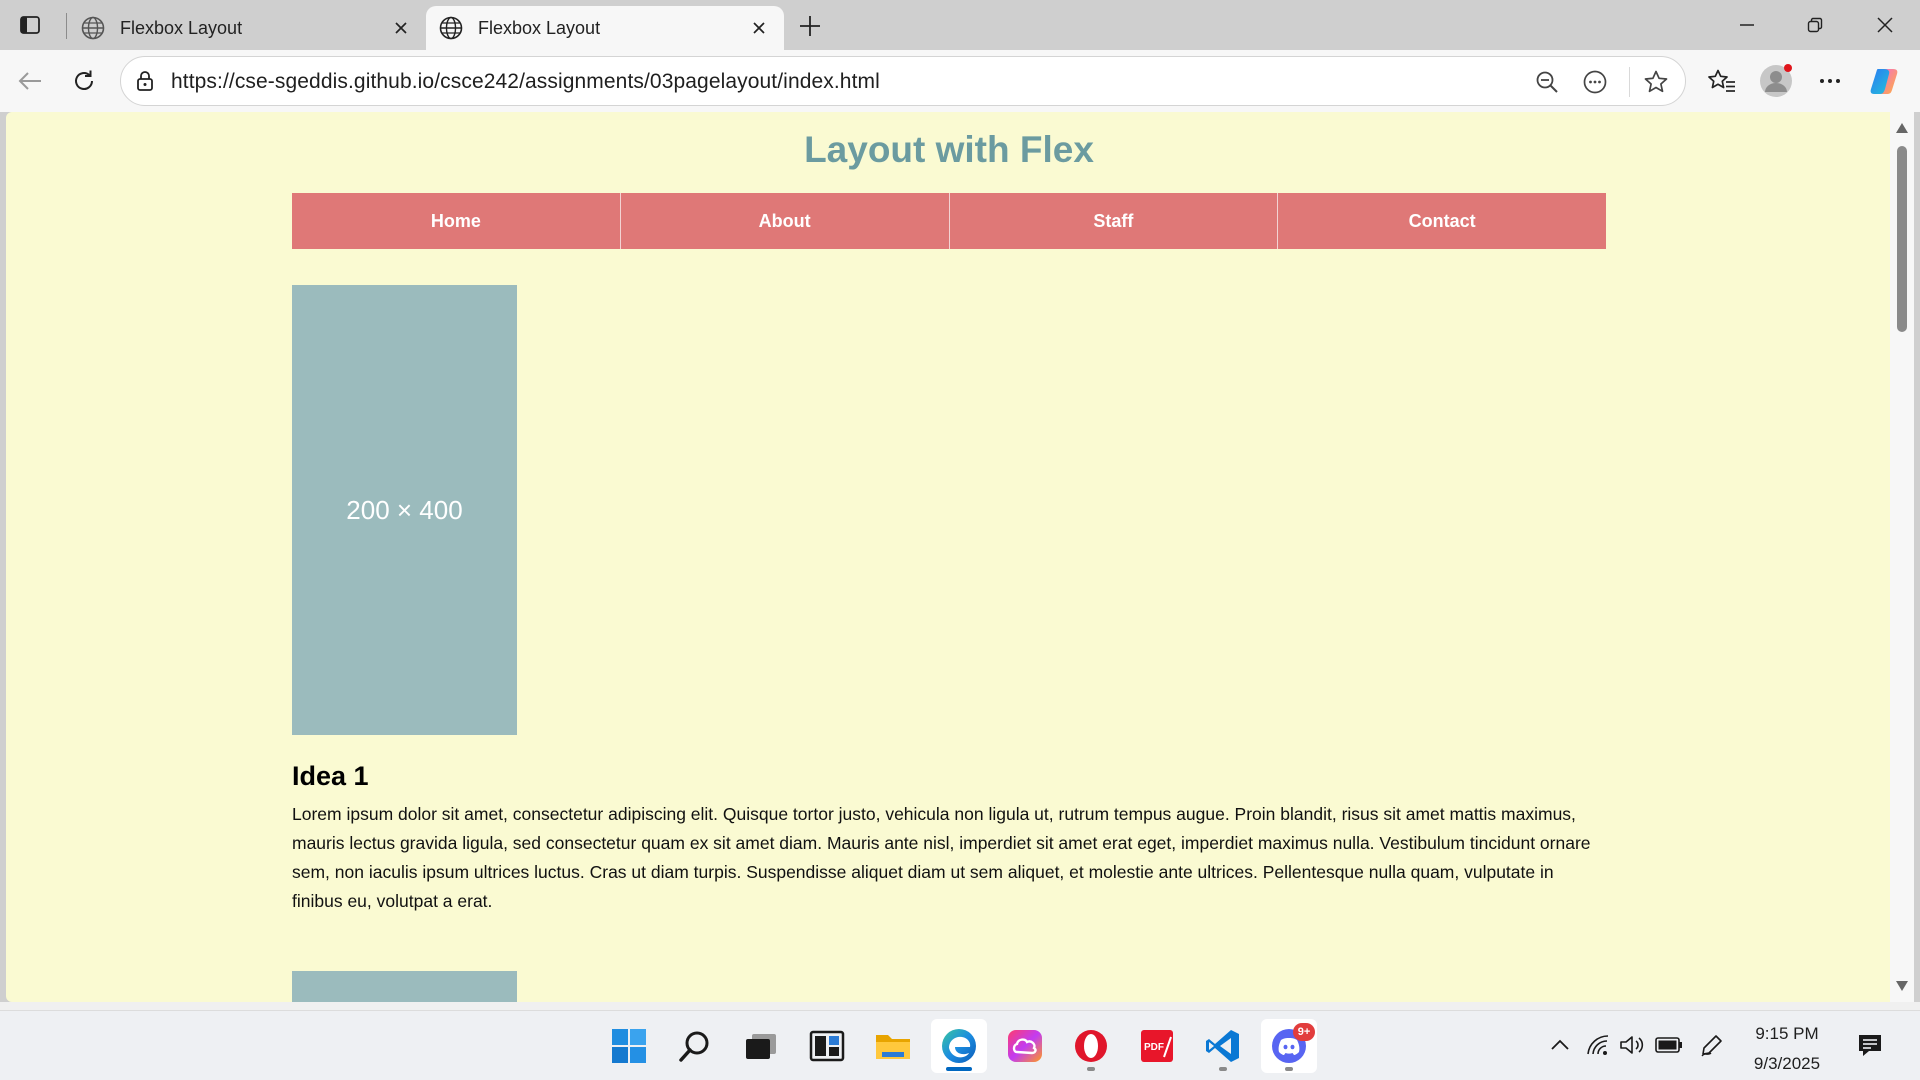 Image resolution: width=1920 pixels, height=1080 pixels. I want to click on notification-center-button, so click(1870, 1045).